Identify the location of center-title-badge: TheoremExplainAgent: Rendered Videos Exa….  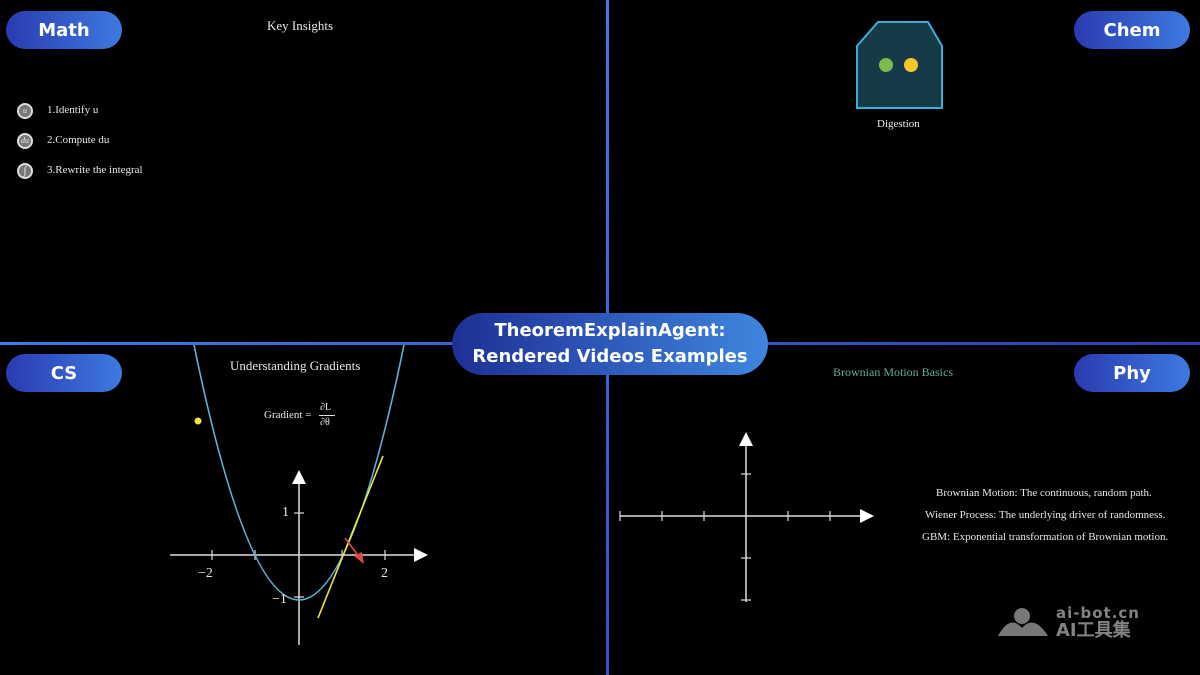
(610, 344).